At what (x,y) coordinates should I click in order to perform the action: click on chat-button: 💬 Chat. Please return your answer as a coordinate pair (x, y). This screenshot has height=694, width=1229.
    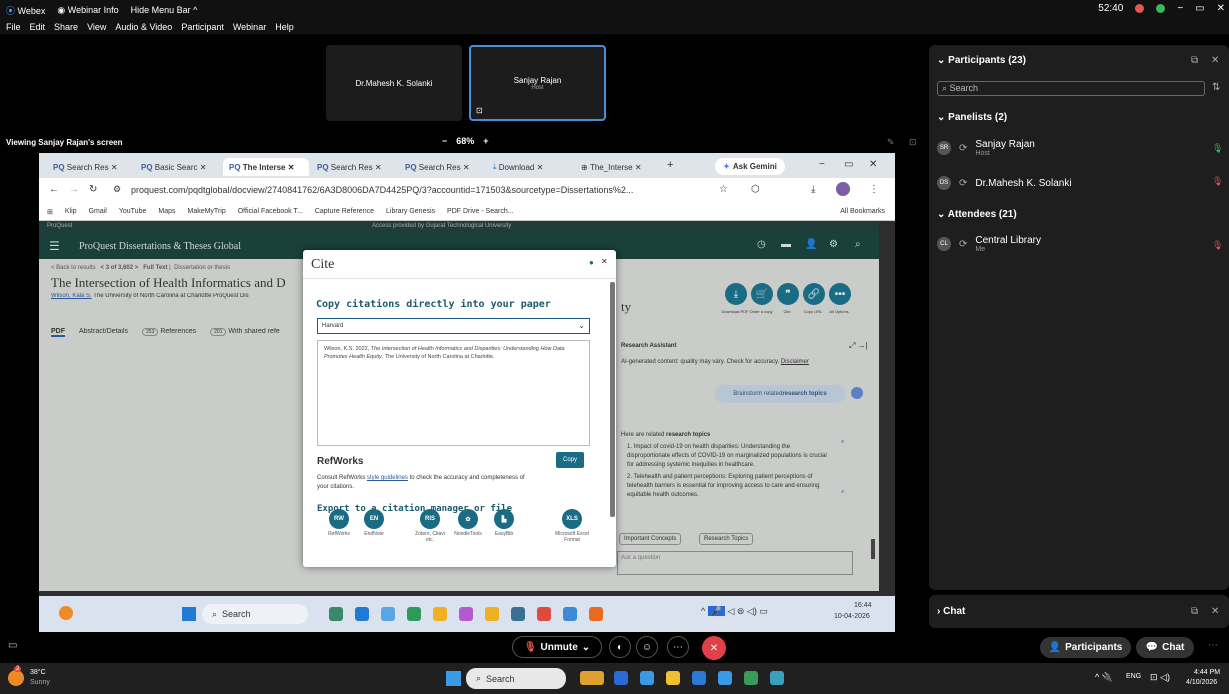
    Looking at the image, I should click on (1165, 647).